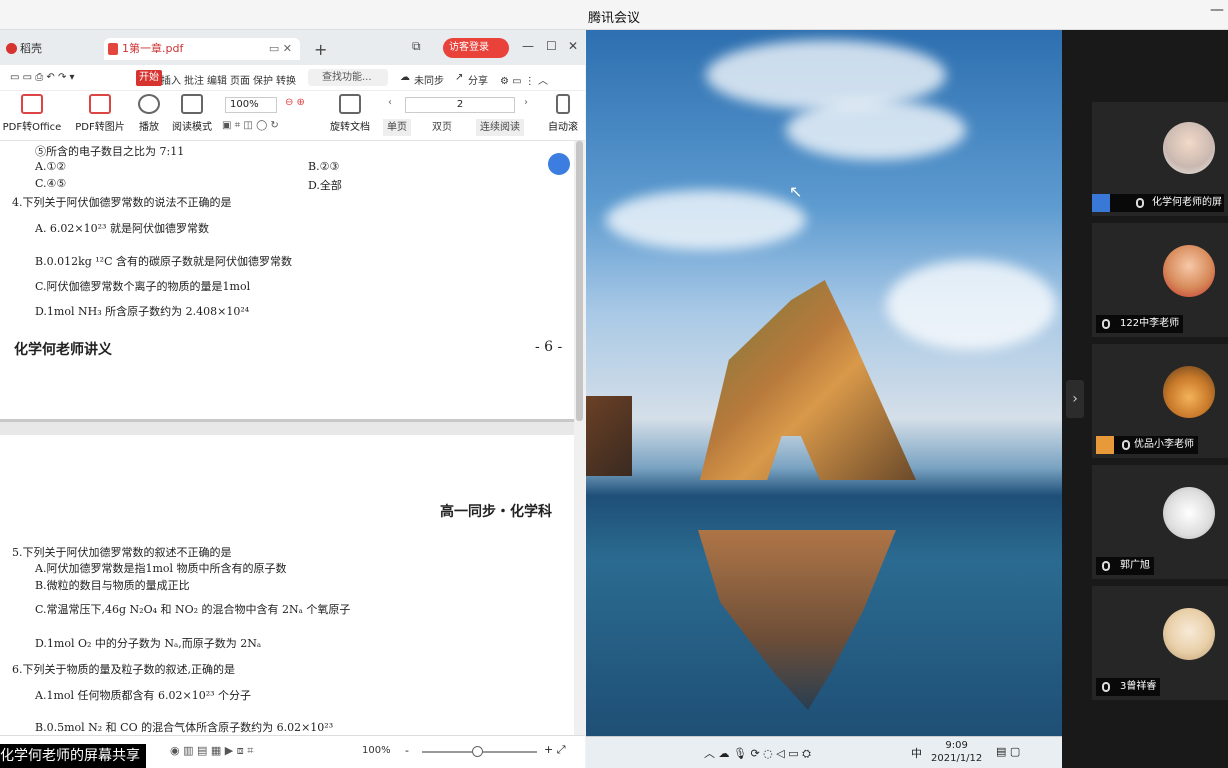 This screenshot has width=1228, height=768. What do you see at coordinates (192, 104) in the screenshot?
I see `book-icon` at bounding box center [192, 104].